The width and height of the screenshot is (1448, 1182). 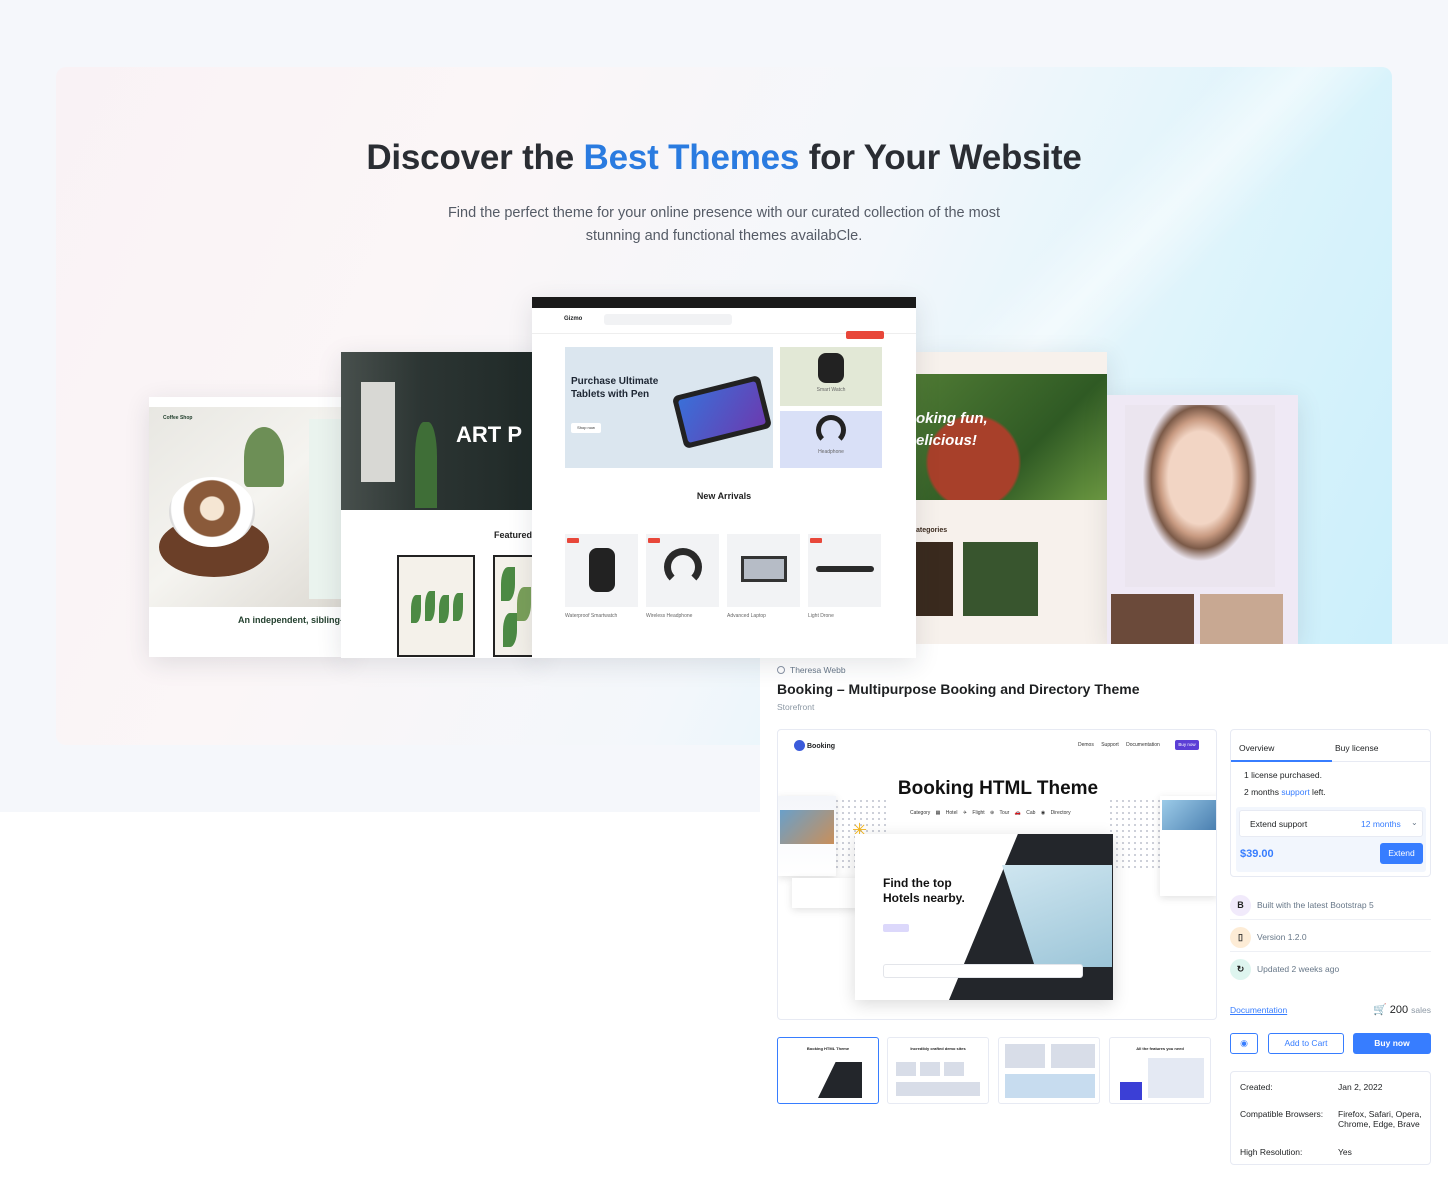 I want to click on preview-hero-text: Find the top Hotels nearby., so click(x=924, y=890).